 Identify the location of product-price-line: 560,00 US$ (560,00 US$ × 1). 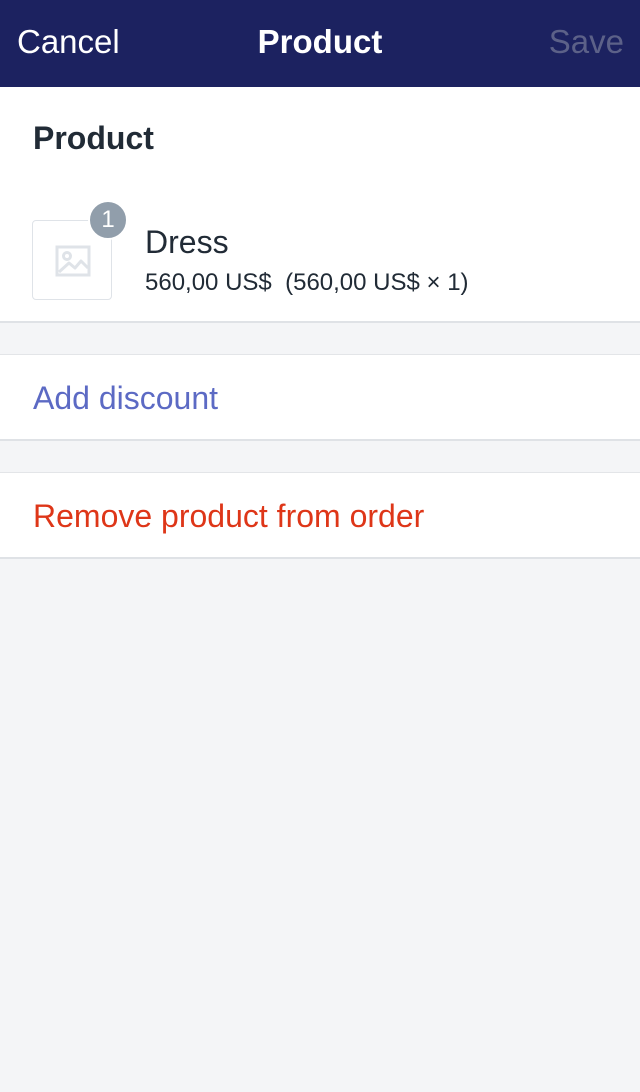
(307, 282).